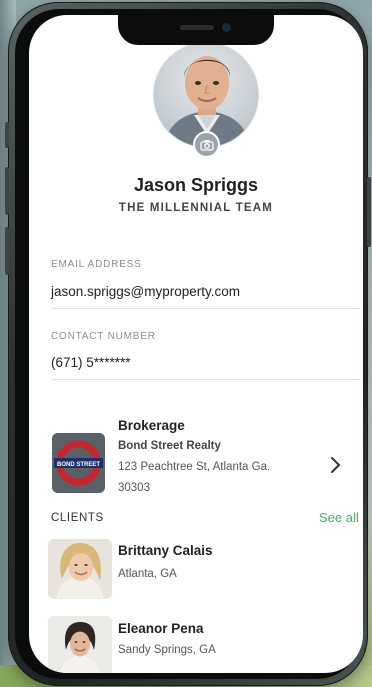 Image resolution: width=372 pixels, height=687 pixels. What do you see at coordinates (226, 27) in the screenshot?
I see `front-camera` at bounding box center [226, 27].